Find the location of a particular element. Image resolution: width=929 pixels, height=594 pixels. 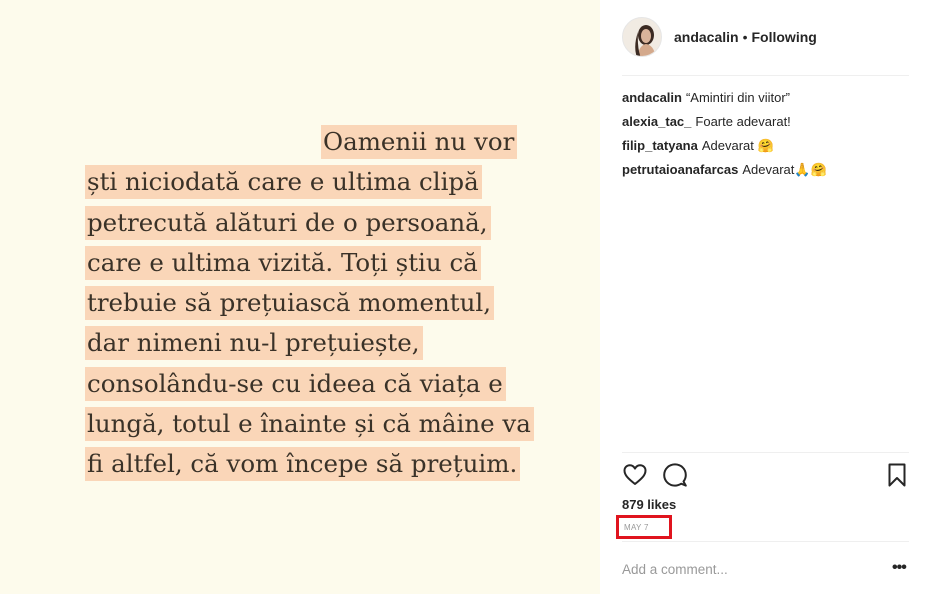

quote-line: petrecută alături de o persoană, is located at coordinates (315, 223).